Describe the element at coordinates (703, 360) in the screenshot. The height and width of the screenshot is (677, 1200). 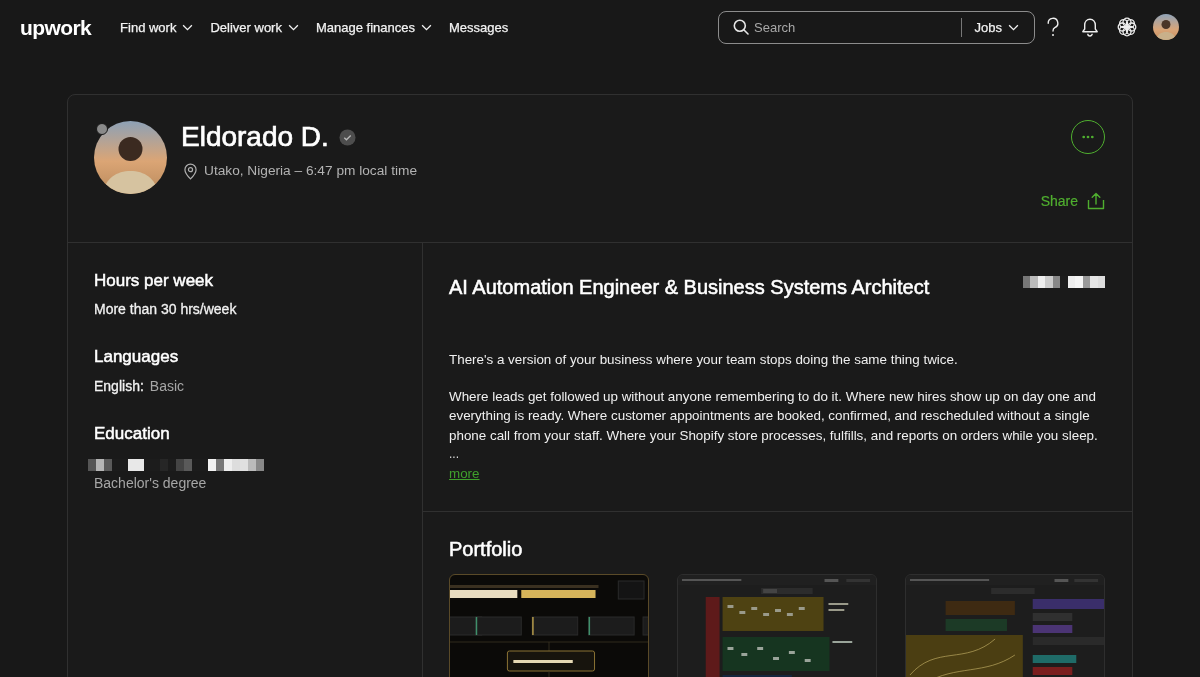
I see `overview-paragraph: There's a version of your business where your team stops doing the same thing twice.` at that location.